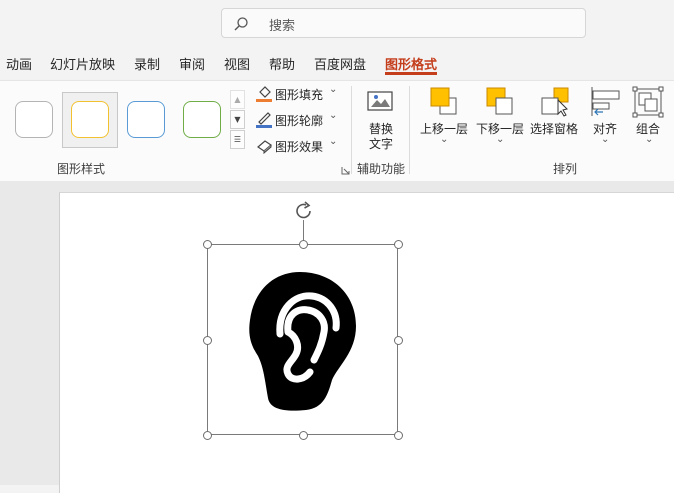 The image size is (674, 493). Describe the element at coordinates (237, 99) in the screenshot. I see `gallery-up-button: ▲` at that location.